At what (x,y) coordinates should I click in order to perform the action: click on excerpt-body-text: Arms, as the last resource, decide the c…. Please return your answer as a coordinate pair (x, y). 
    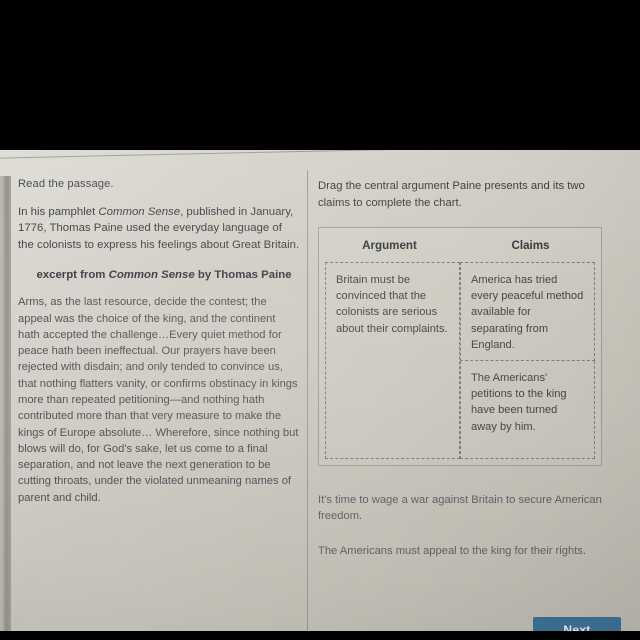
    Looking at the image, I should click on (158, 400).